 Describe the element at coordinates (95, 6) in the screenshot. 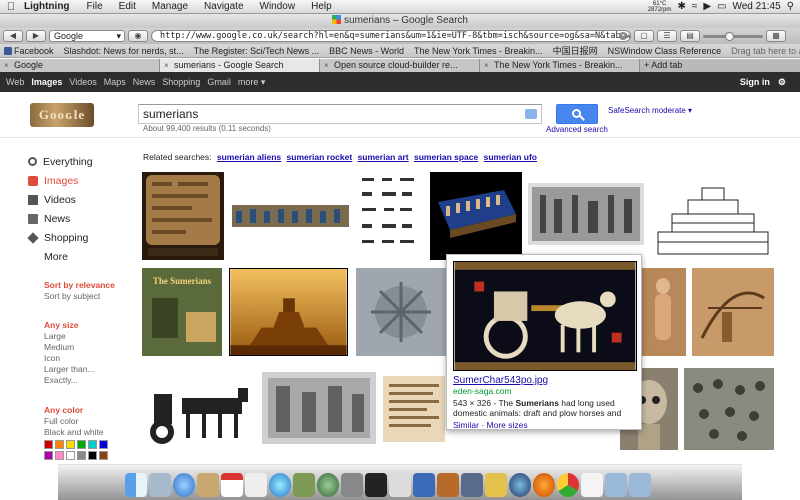

I see `menu-file: File` at that location.